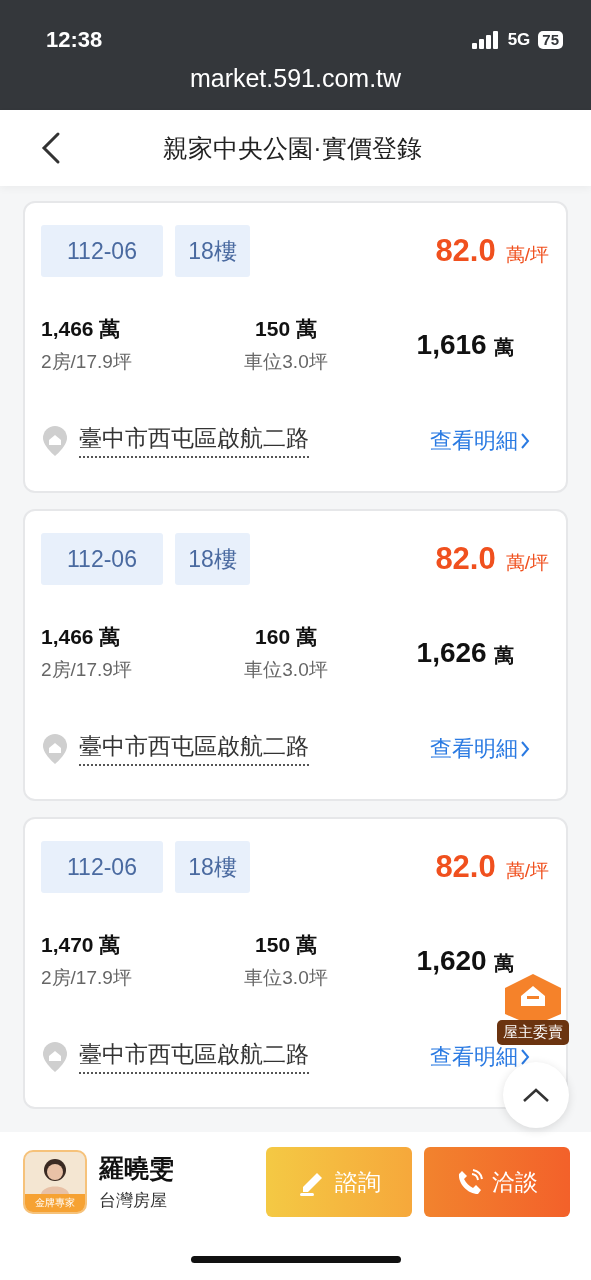 The height and width of the screenshot is (1280, 591). Describe the element at coordinates (81, 945) in the screenshot. I see `house-price: 1,470 萬` at that location.